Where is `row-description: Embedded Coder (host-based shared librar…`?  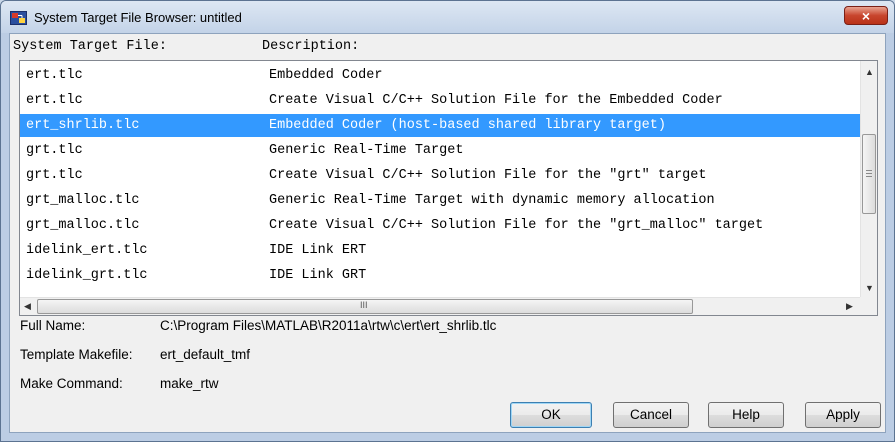
row-description: Embedded Coder (host-based shared librar… is located at coordinates (467, 125).